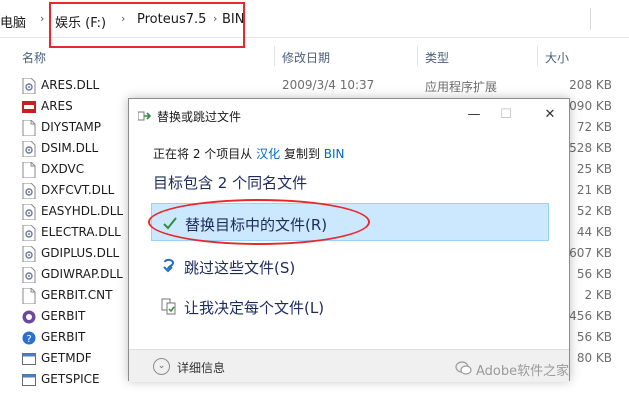 Image resolution: width=629 pixels, height=398 pixels. Describe the element at coordinates (350, 306) in the screenshot. I see `decide-each-option: 让我决定每个文件(L)` at that location.